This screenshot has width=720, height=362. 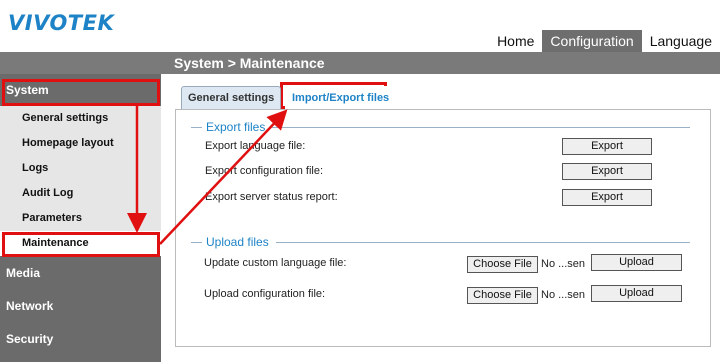 What do you see at coordinates (636, 293) in the screenshot?
I see `upload-configuration-button: Upload` at bounding box center [636, 293].